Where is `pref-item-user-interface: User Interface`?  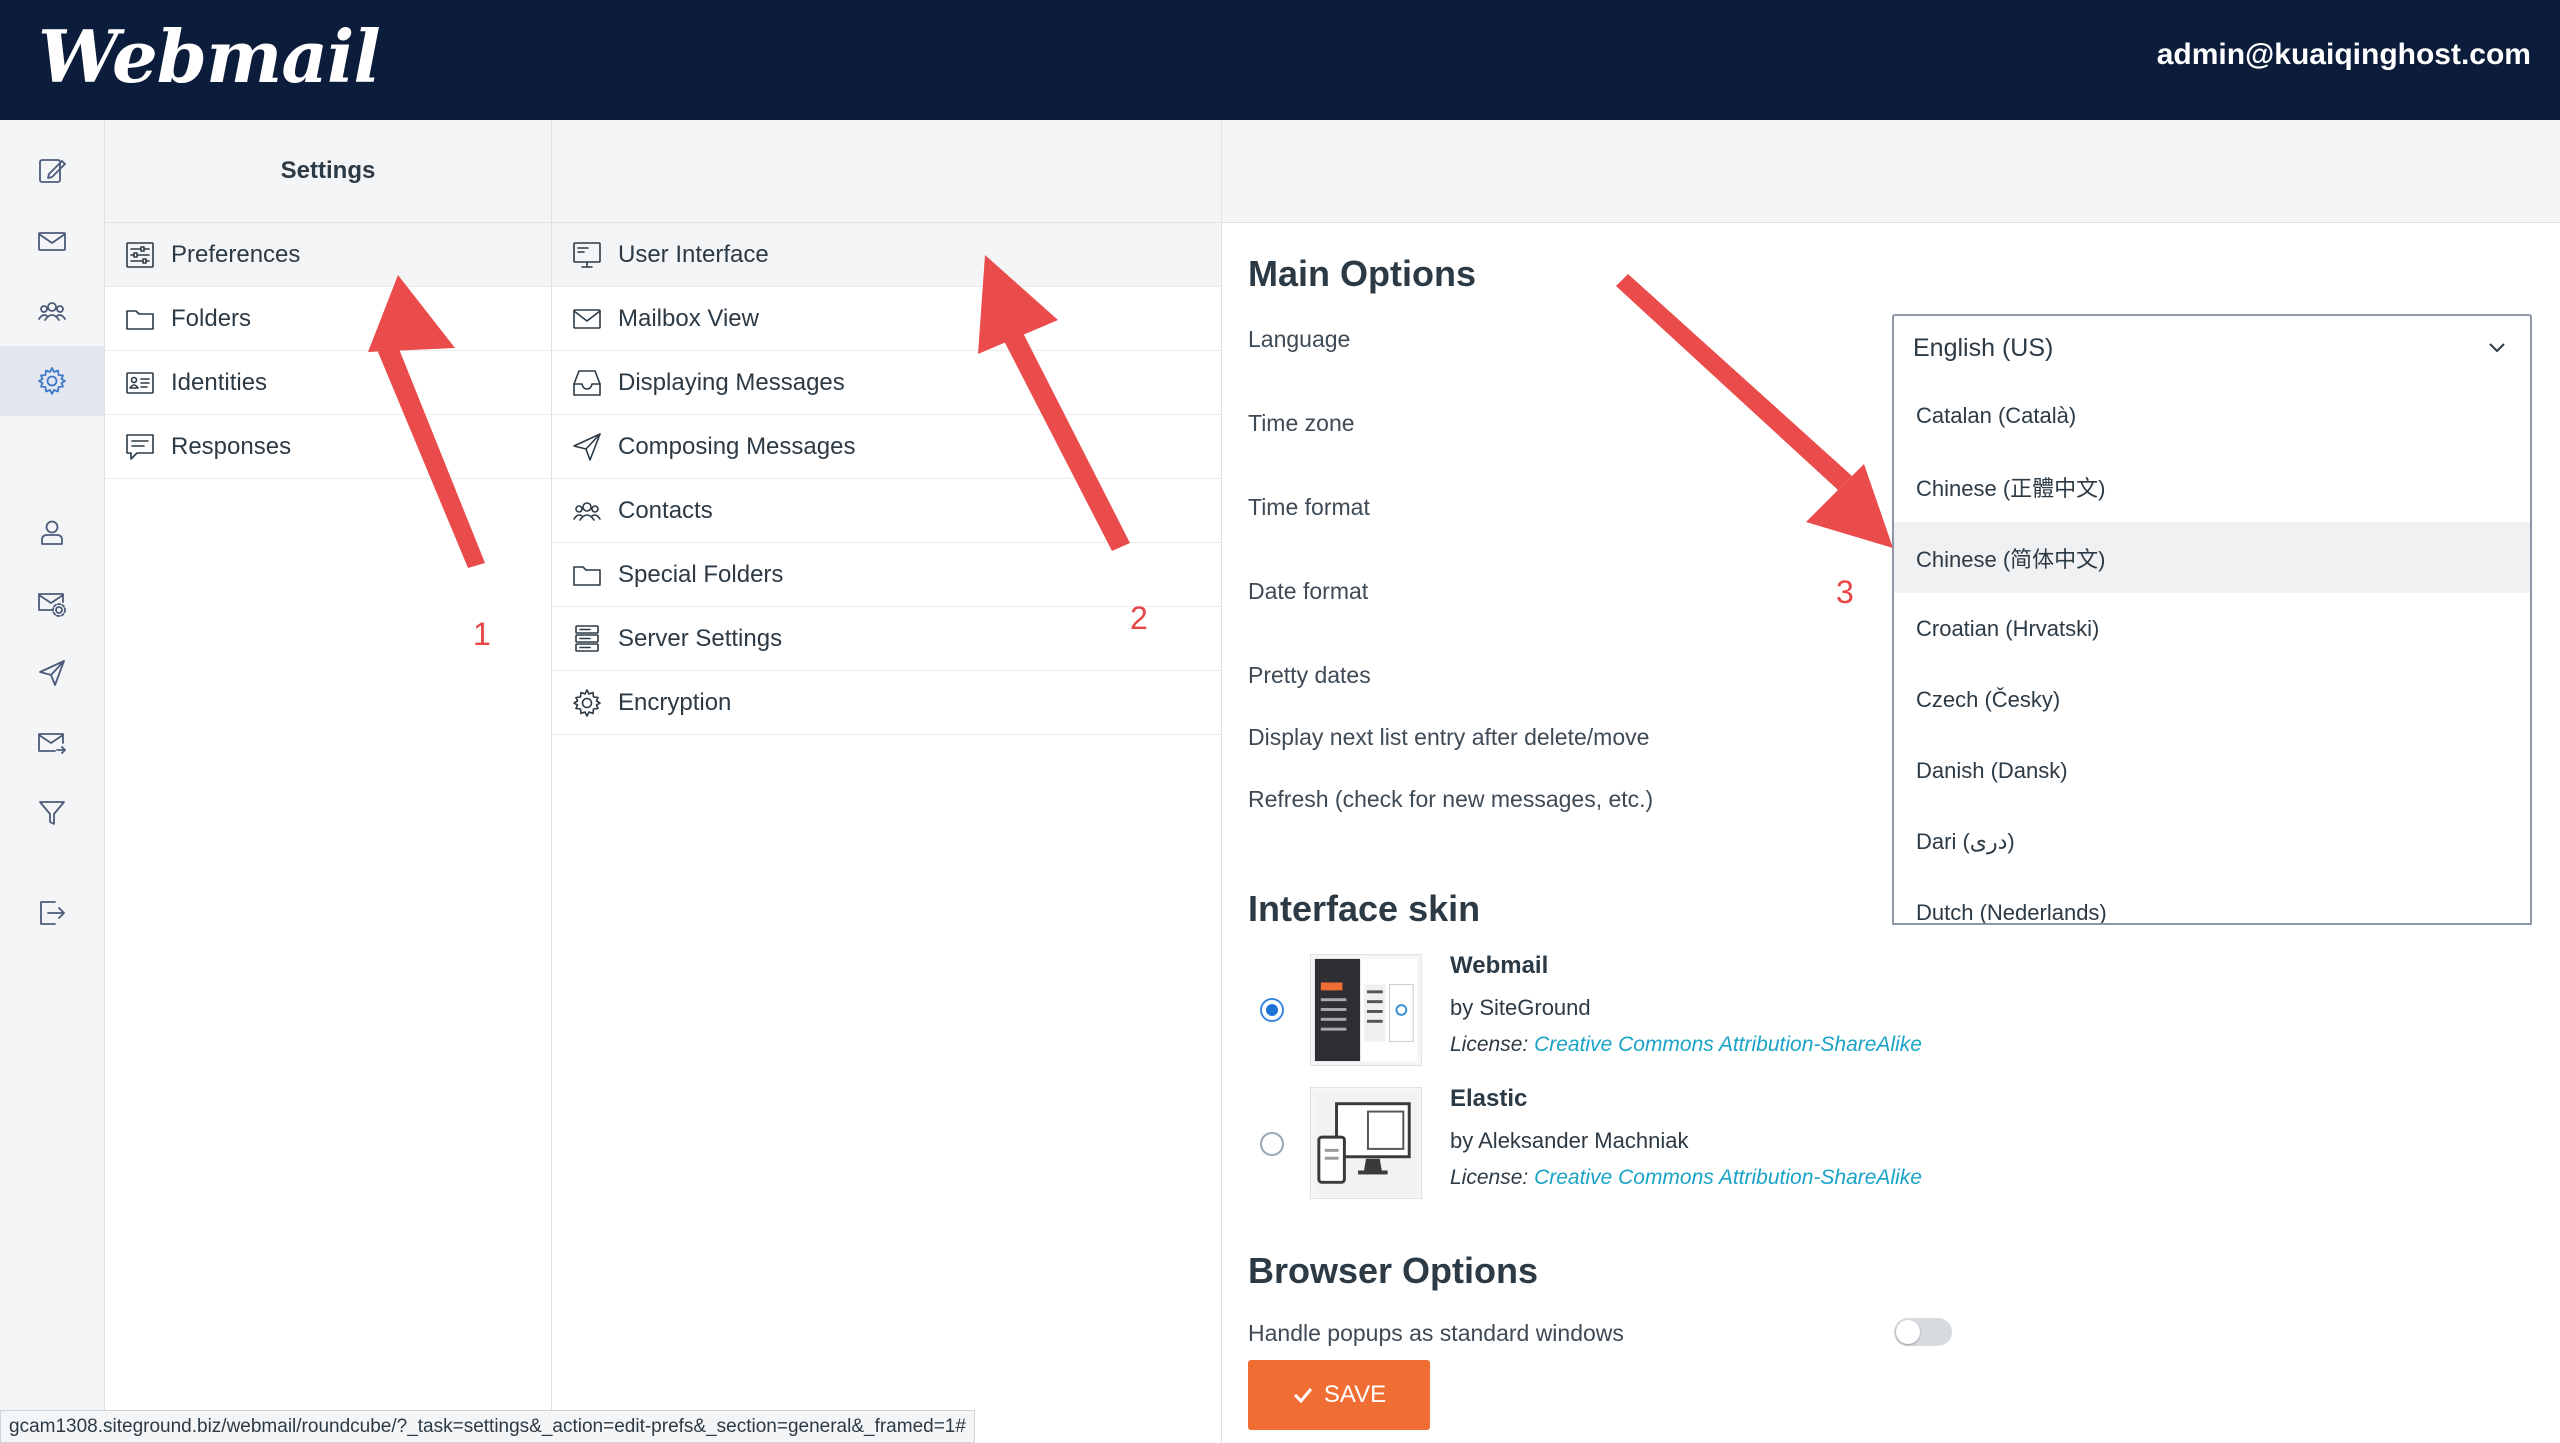
pref-item-user-interface: User Interface is located at coordinates (886, 255).